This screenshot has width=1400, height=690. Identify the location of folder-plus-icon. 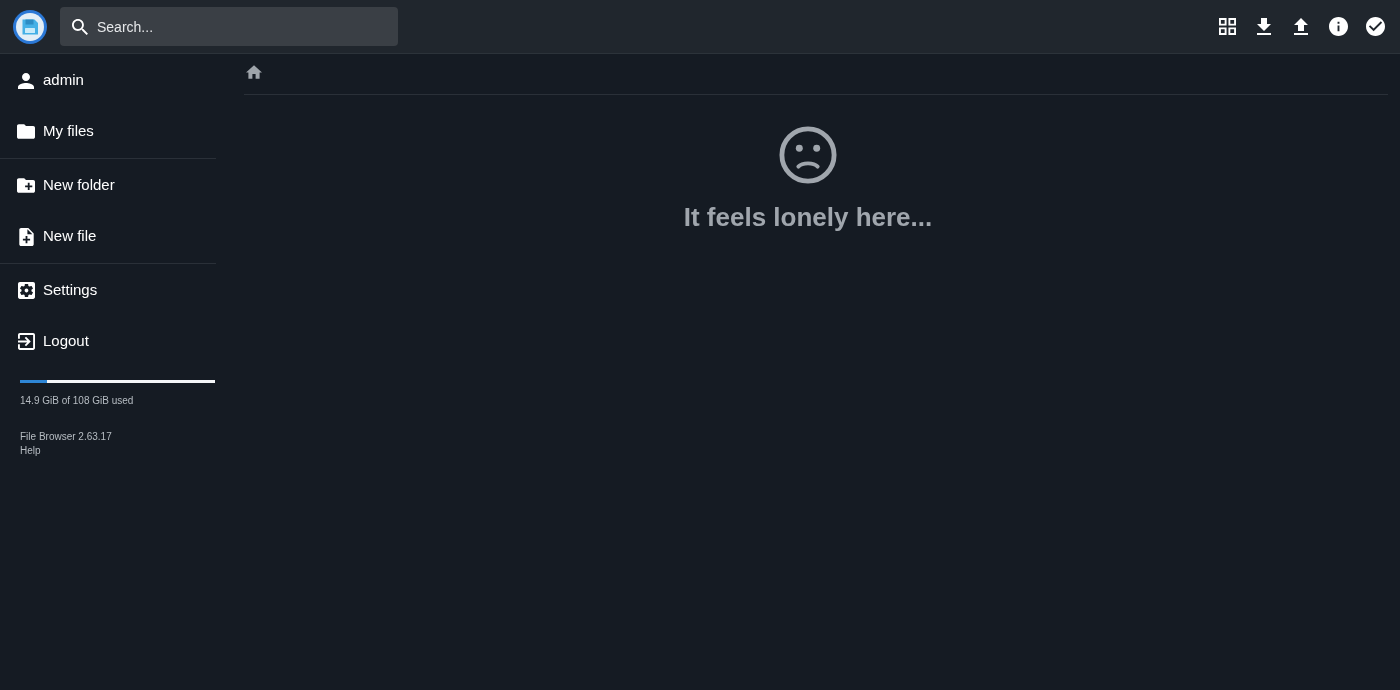
(26, 185).